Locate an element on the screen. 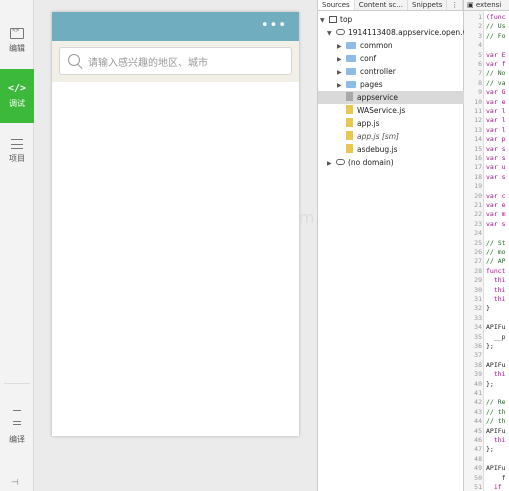 The image size is (509, 491). line-number: 22 is located at coordinates (478, 214).